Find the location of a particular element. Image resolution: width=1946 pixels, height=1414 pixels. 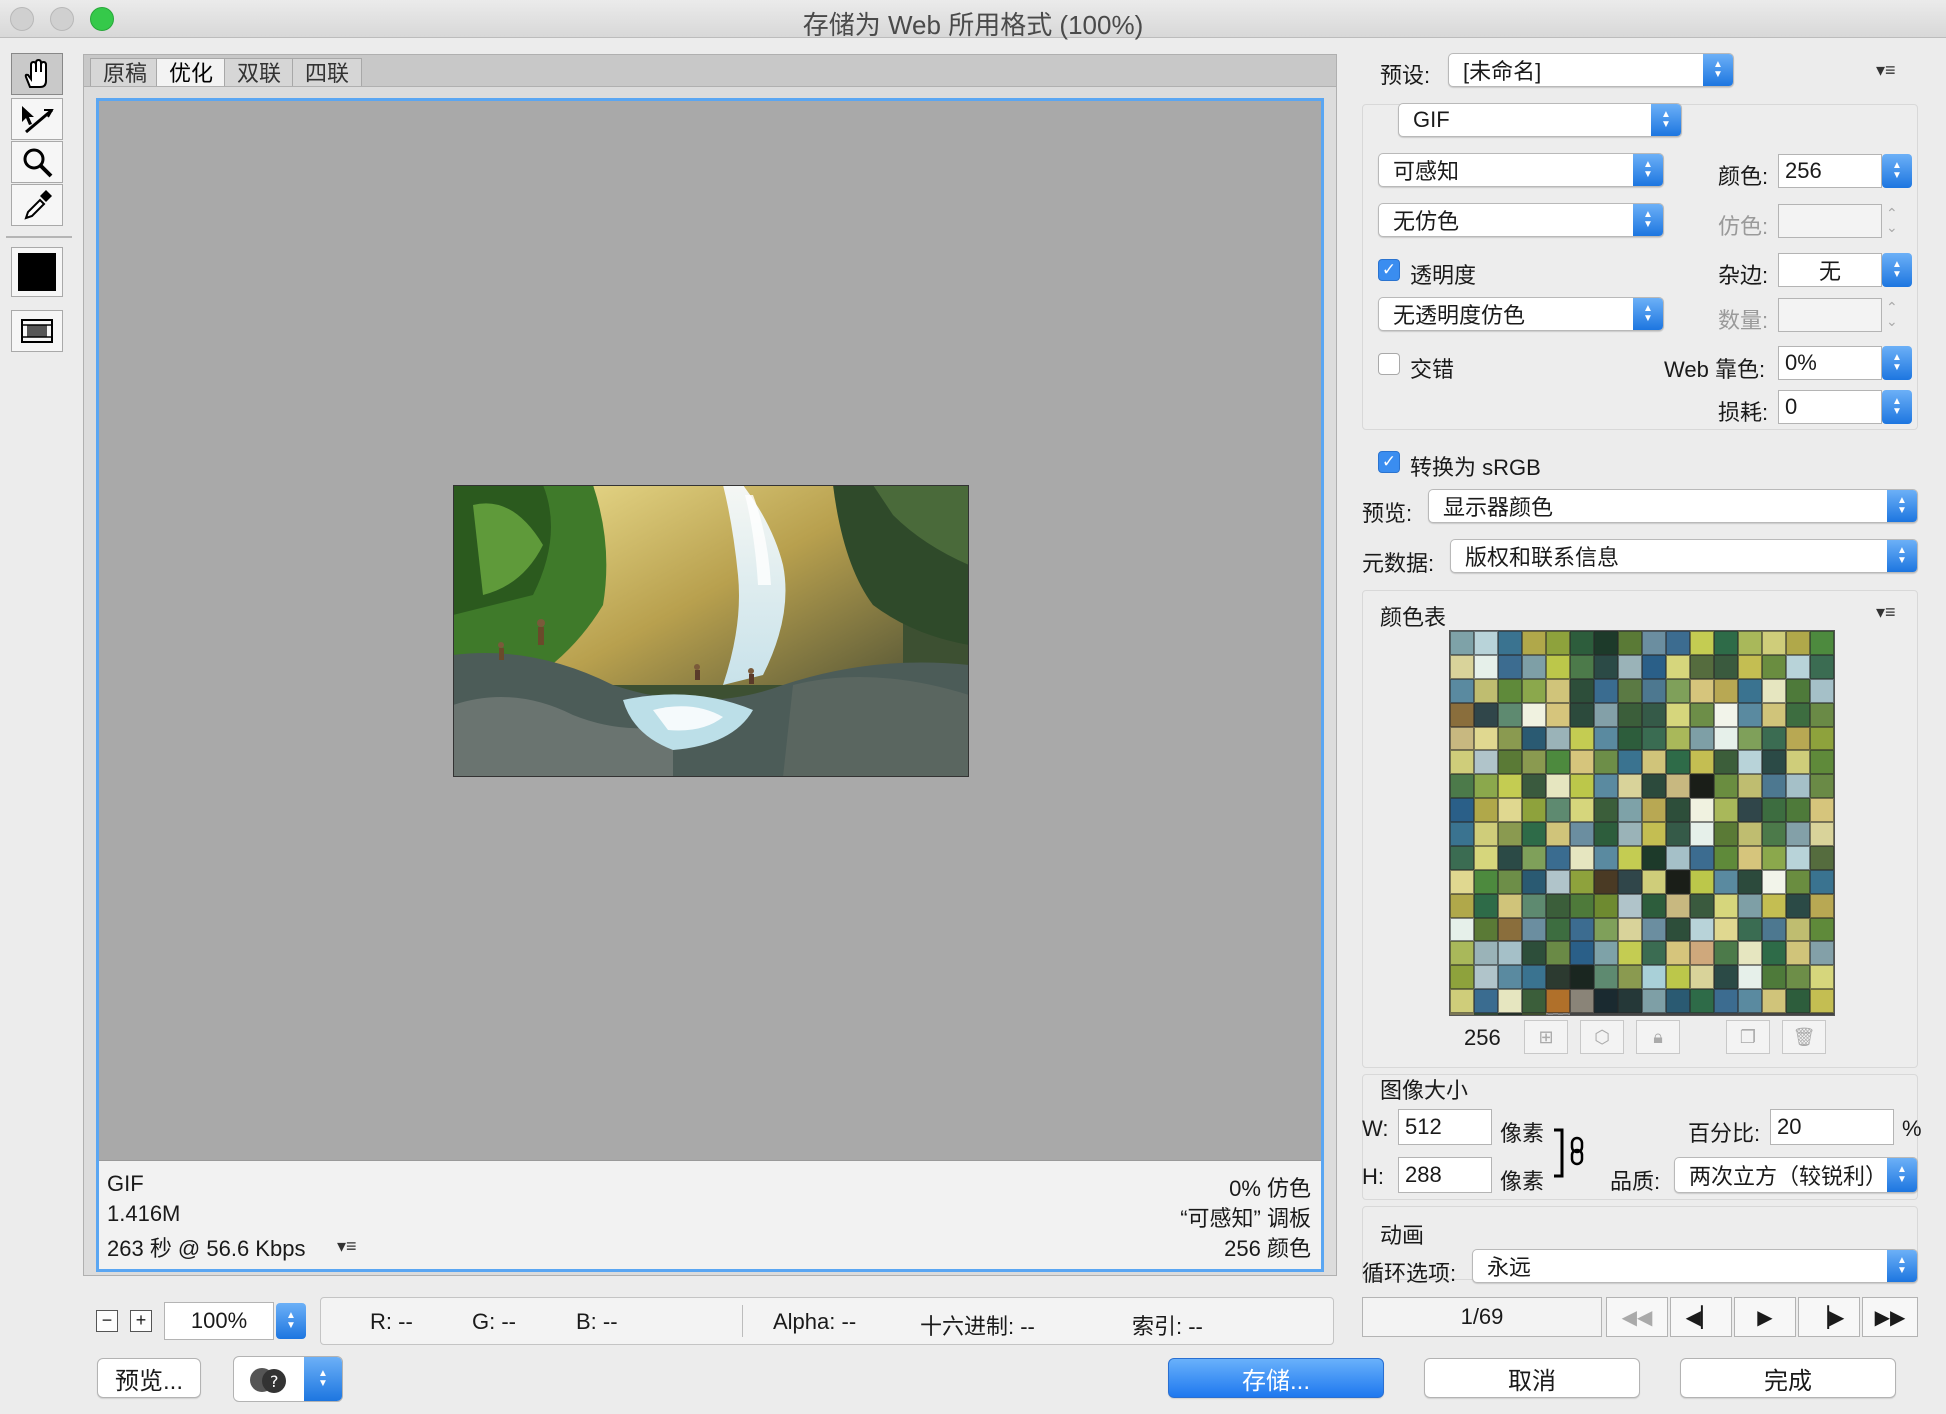

done-button: 完成 is located at coordinates (1788, 1378).